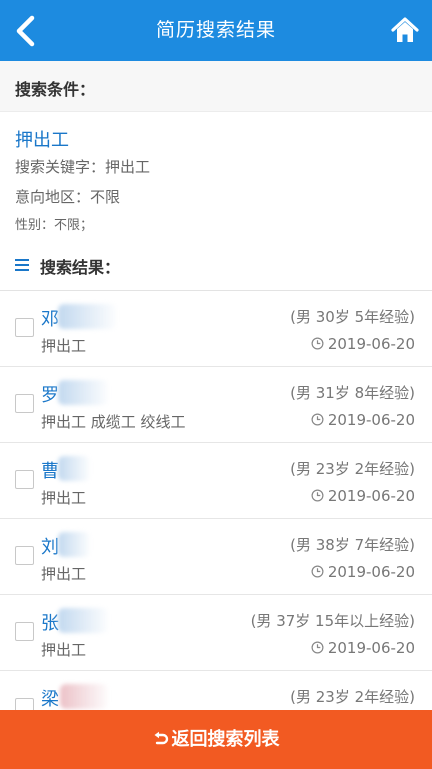 This screenshot has width=432, height=769. Describe the element at coordinates (50, 622) in the screenshot. I see `candidate-name: 张` at that location.